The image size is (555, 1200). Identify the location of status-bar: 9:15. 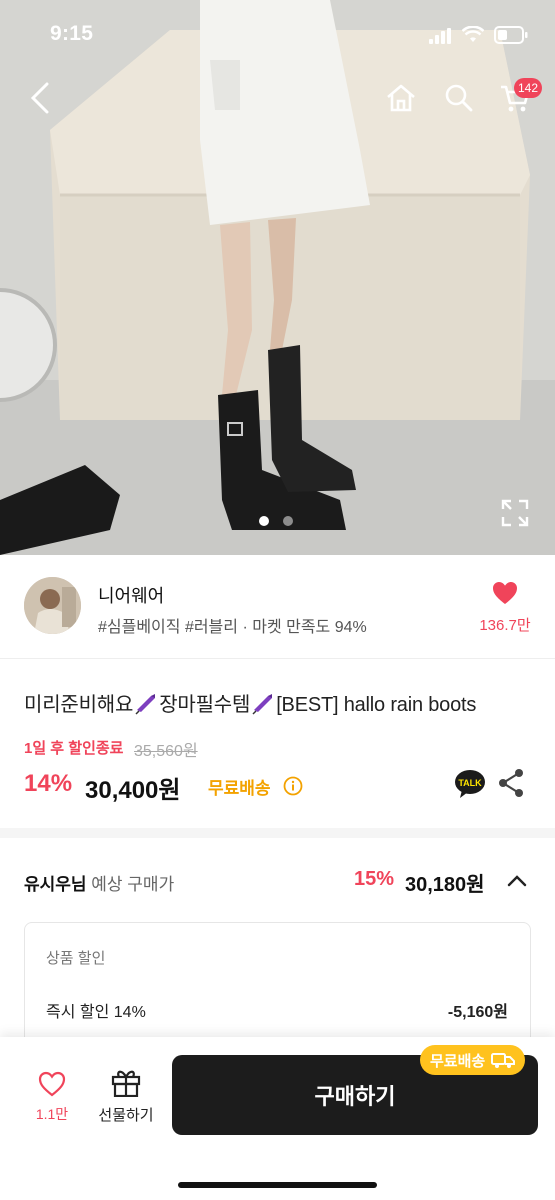
(277, 35).